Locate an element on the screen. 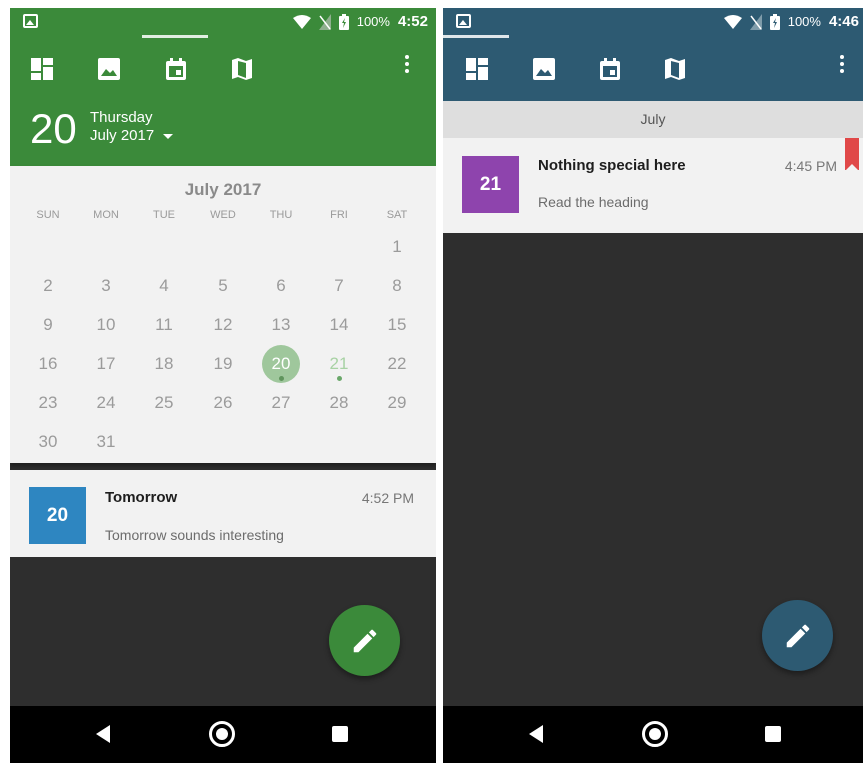 This screenshot has height=763, width=863. calendar-day: 27 is located at coordinates (281, 403).